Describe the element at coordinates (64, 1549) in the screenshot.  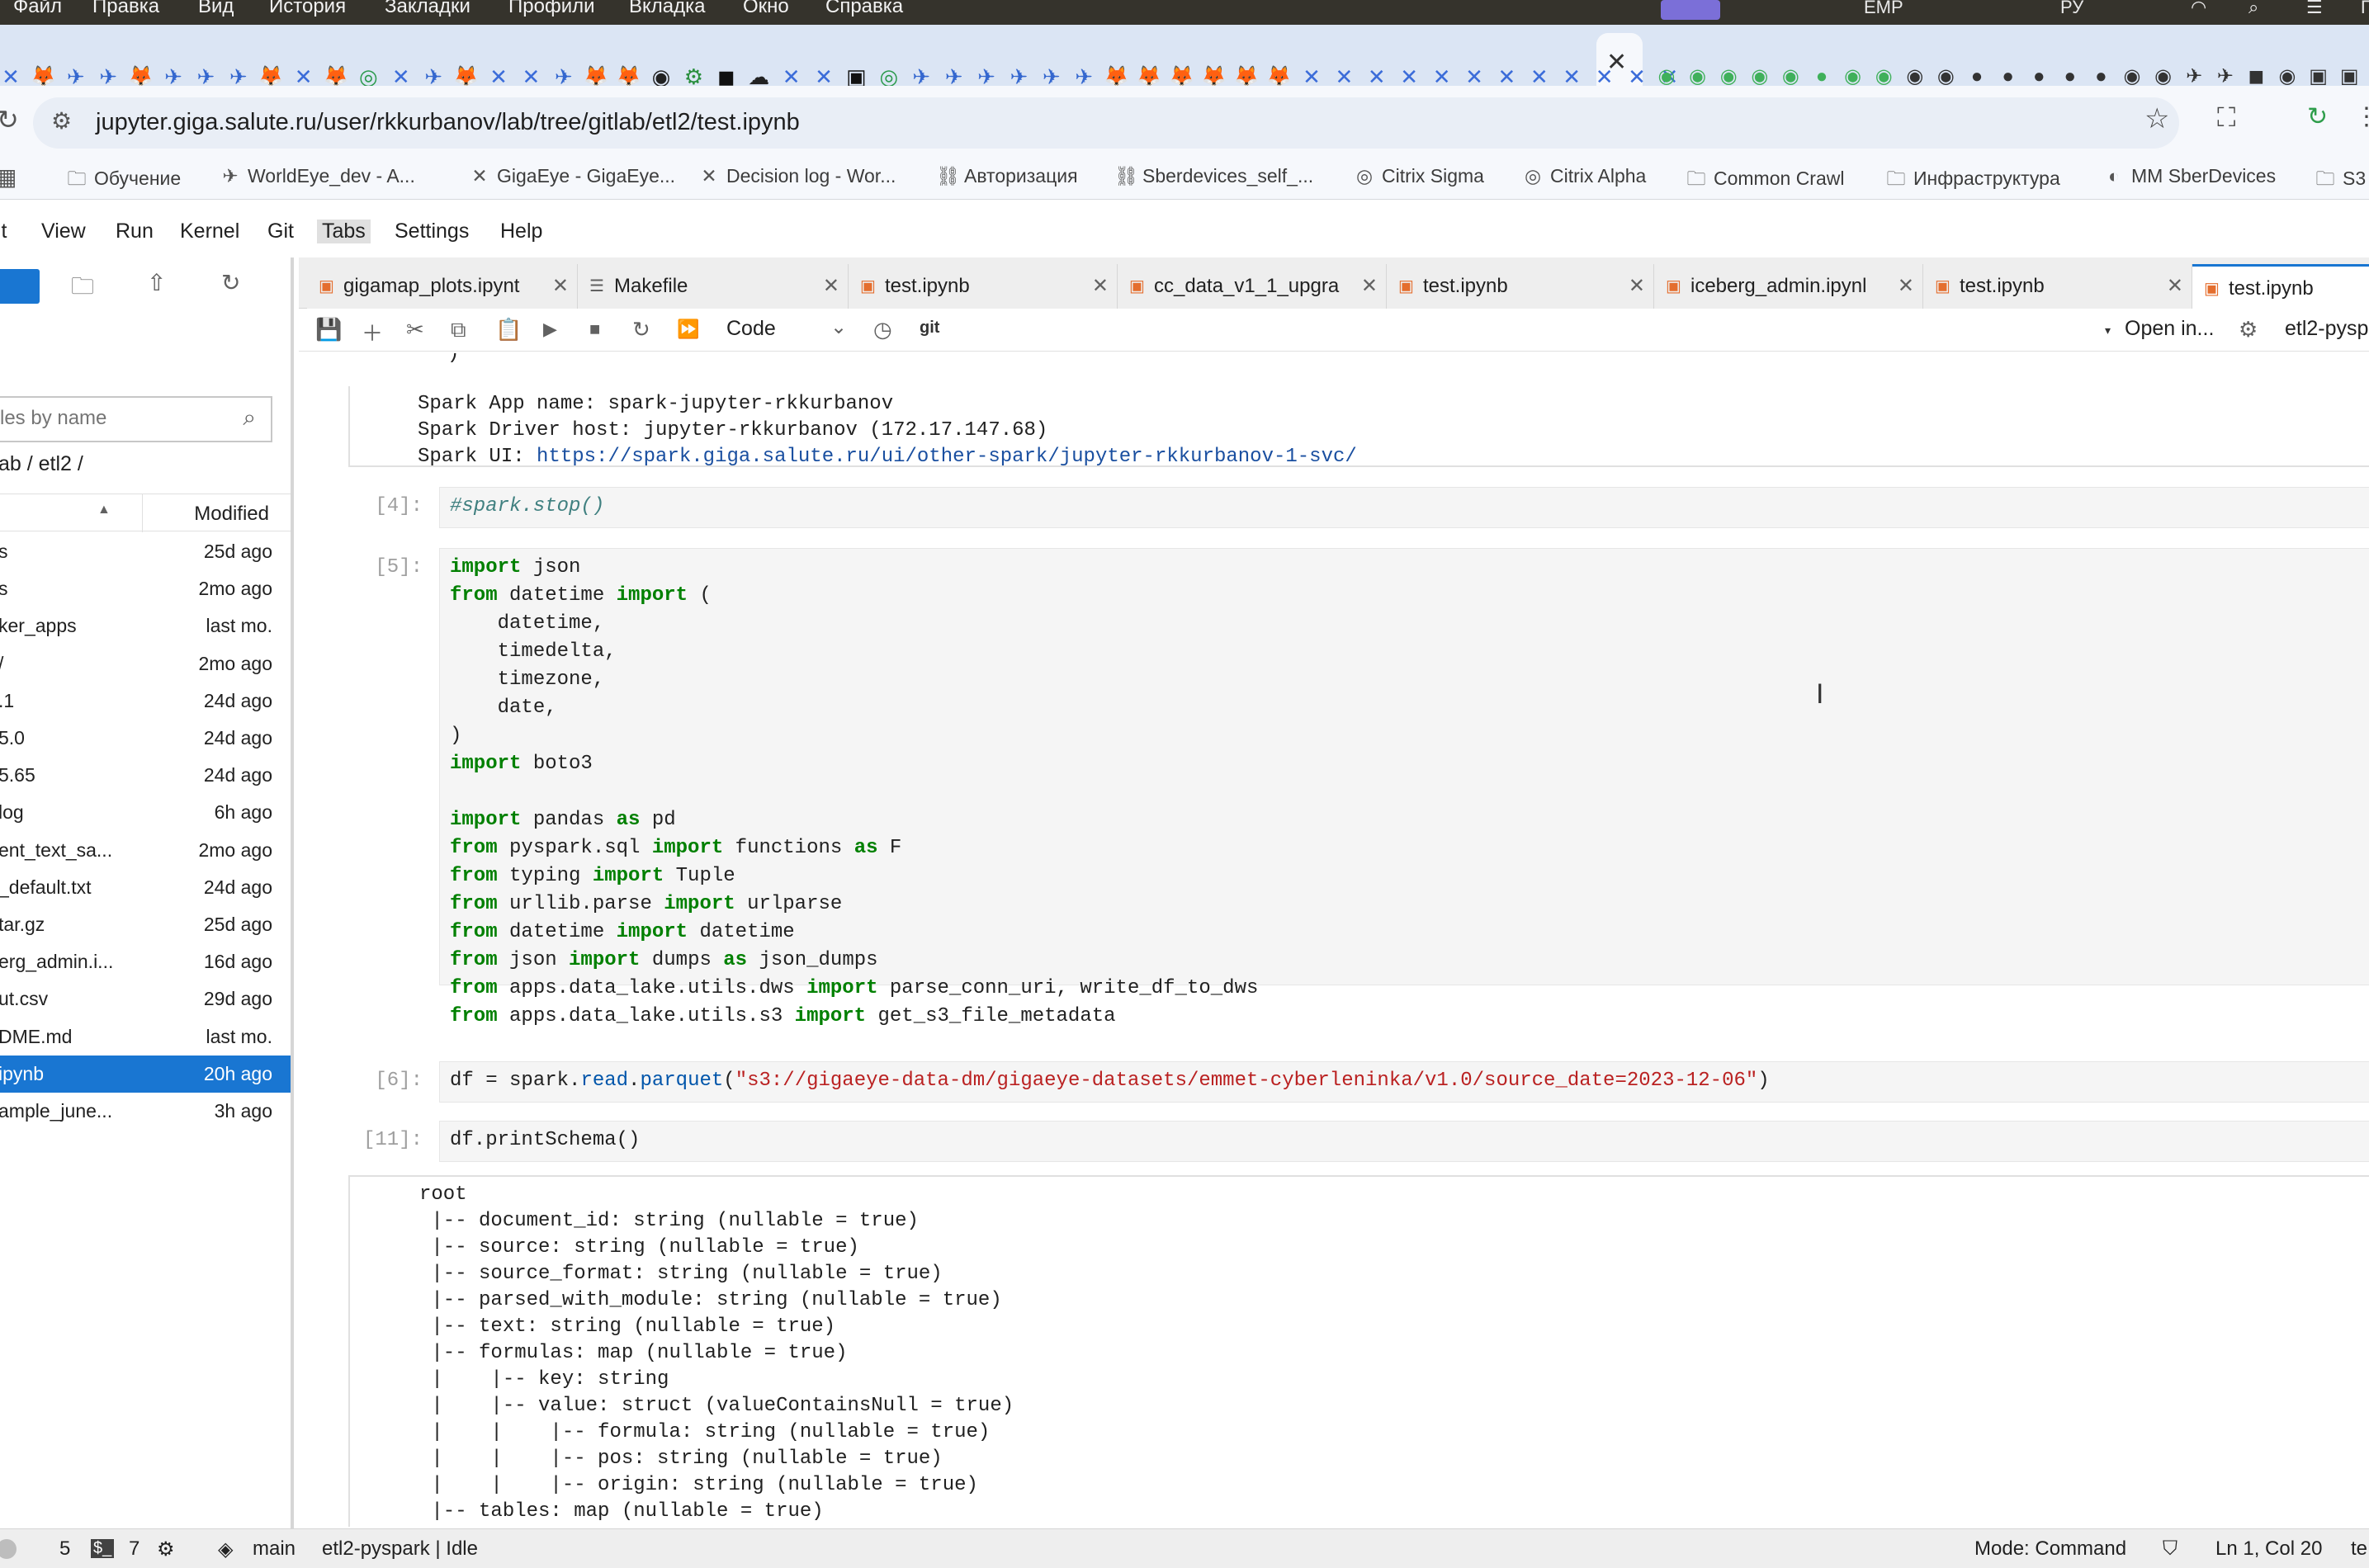
I see `kernel-count: 5` at that location.